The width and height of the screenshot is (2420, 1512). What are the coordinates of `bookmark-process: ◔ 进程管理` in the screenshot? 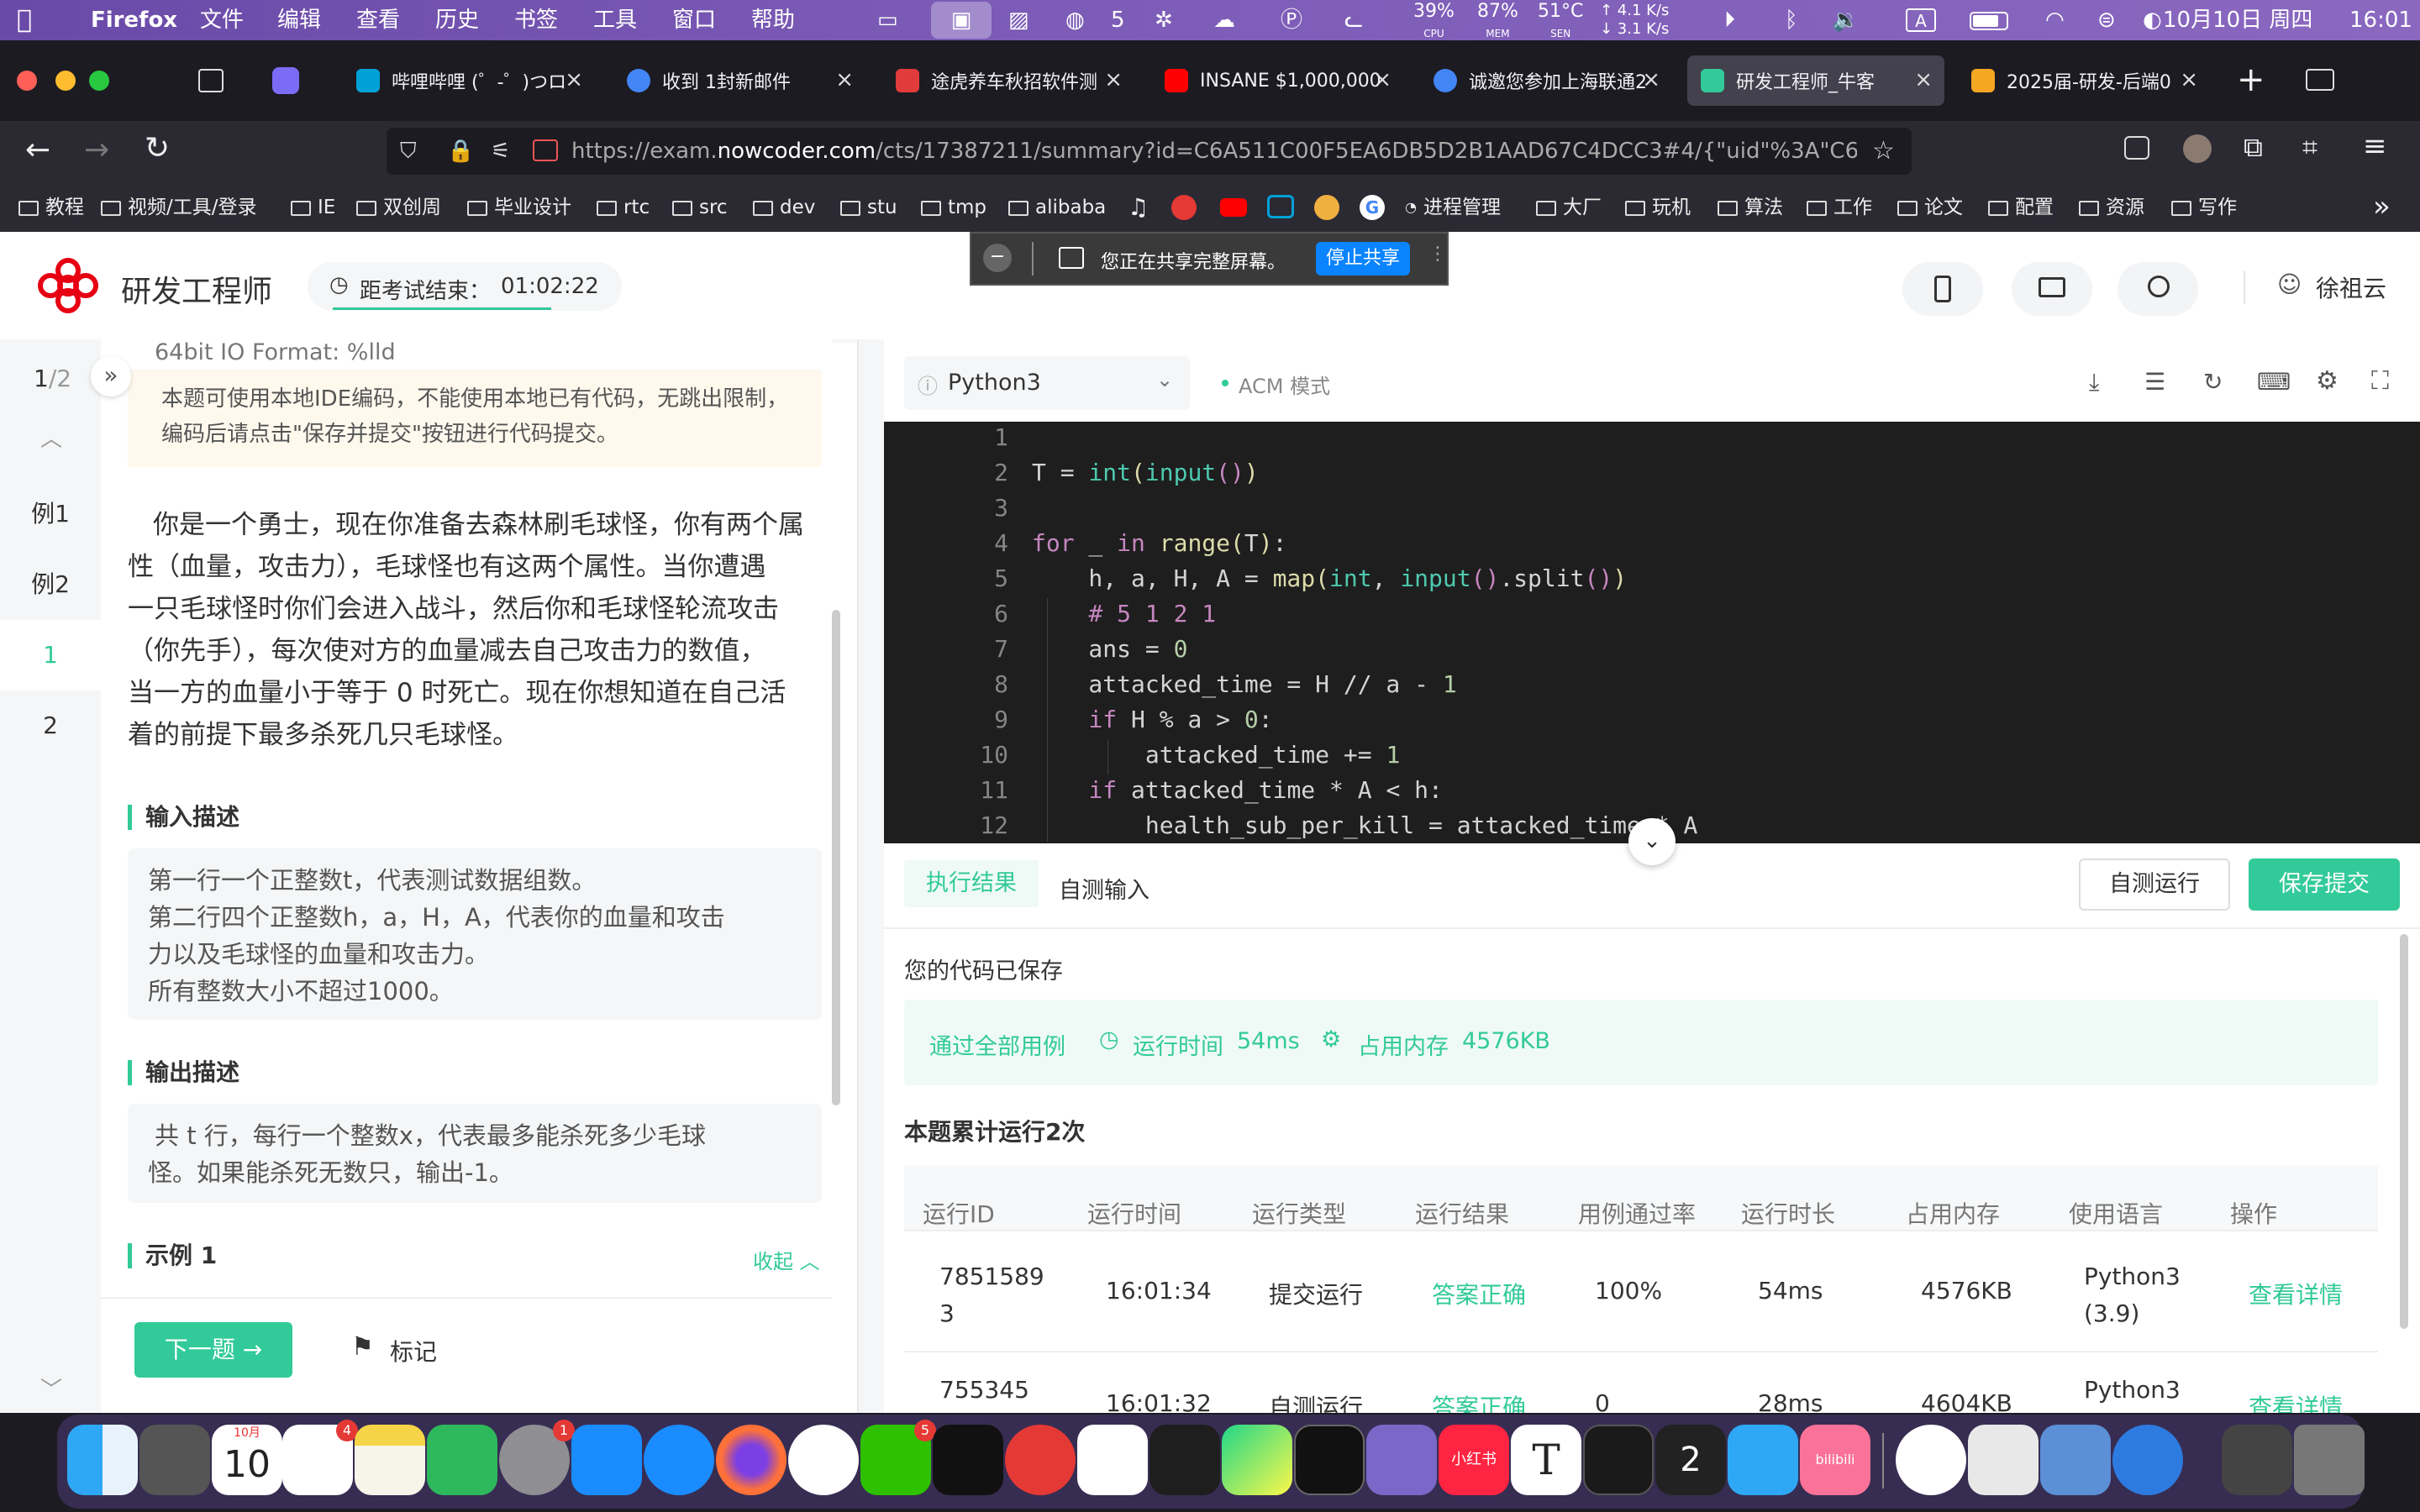 It's located at (1453, 207).